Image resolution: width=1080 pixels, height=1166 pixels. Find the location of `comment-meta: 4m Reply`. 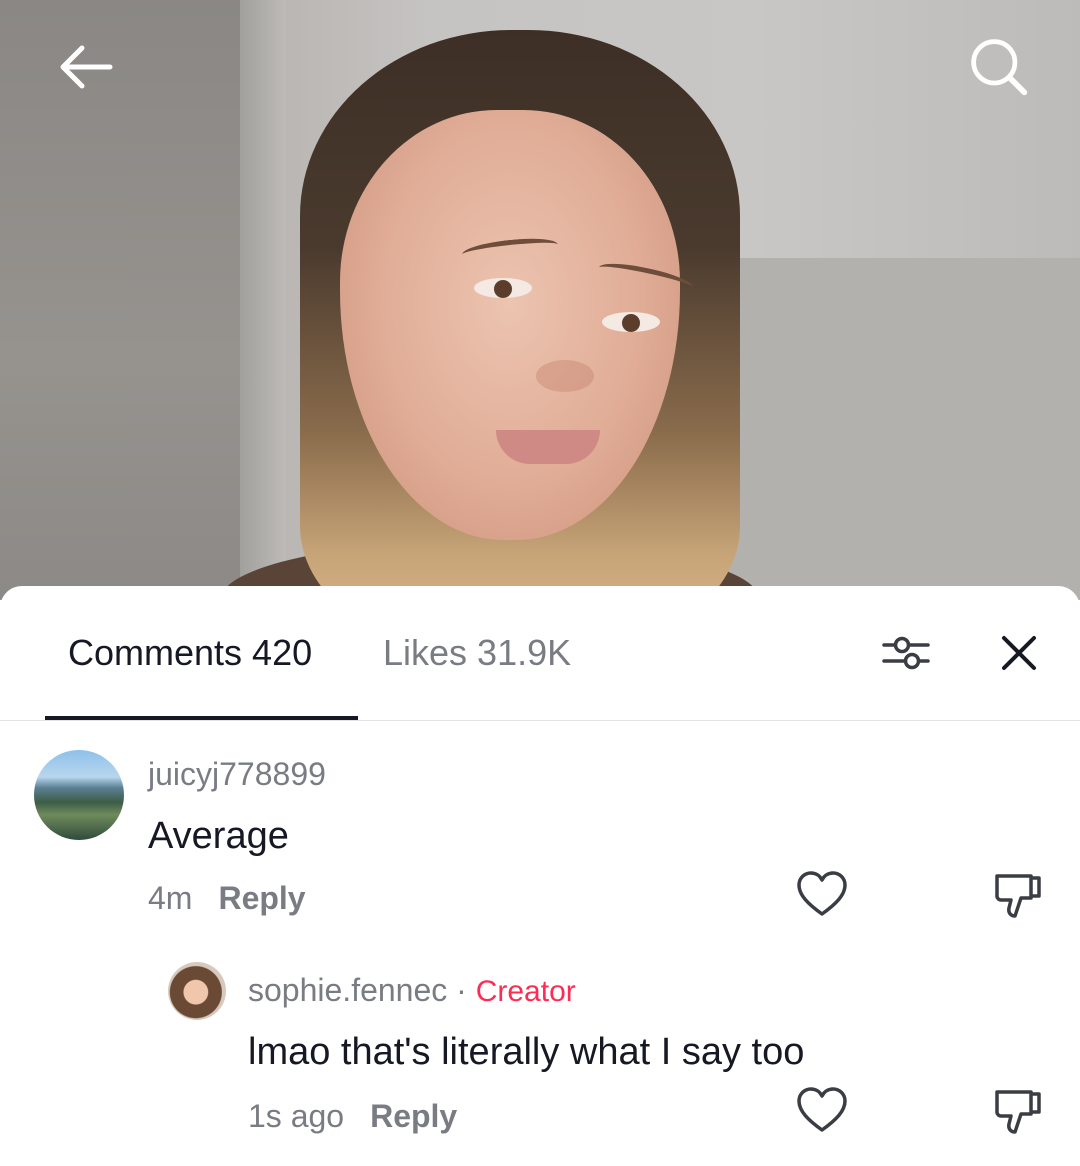

comment-meta: 4m Reply is located at coordinates (227, 898).